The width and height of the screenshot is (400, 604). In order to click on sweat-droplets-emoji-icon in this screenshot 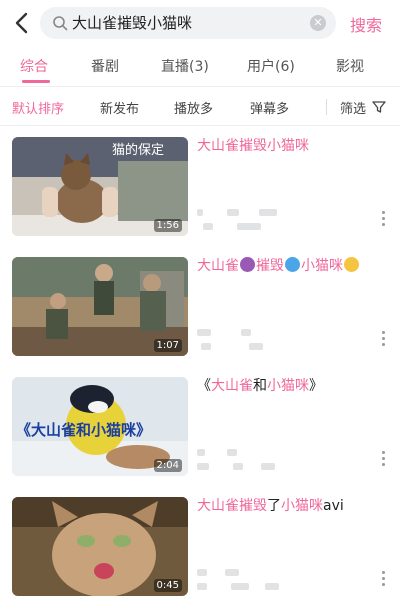, I will do `click(292, 264)`.